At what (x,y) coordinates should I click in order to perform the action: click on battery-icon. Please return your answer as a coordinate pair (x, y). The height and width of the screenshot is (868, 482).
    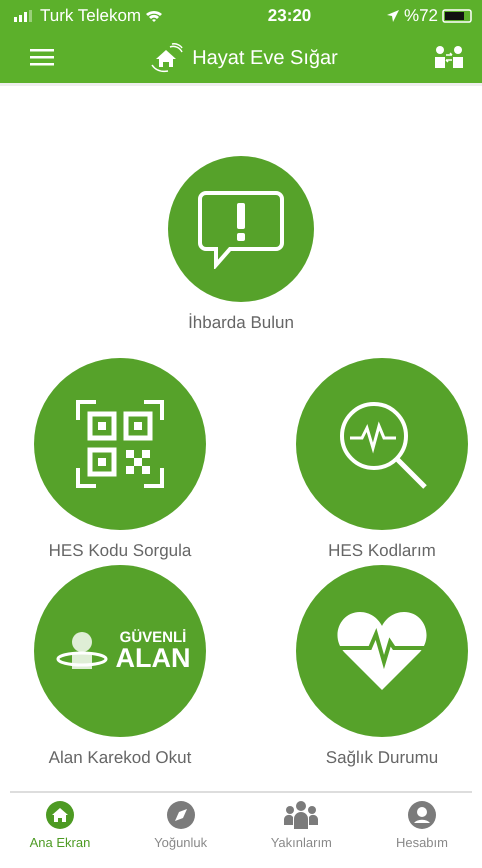
    Looking at the image, I should click on (457, 16).